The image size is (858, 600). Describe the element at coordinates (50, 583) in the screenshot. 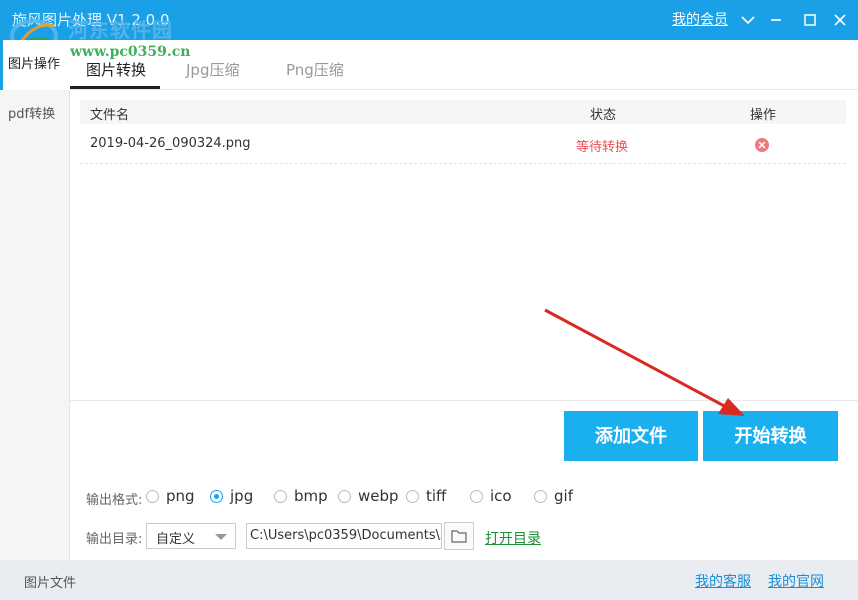

I see `status-text: 图片文件` at that location.